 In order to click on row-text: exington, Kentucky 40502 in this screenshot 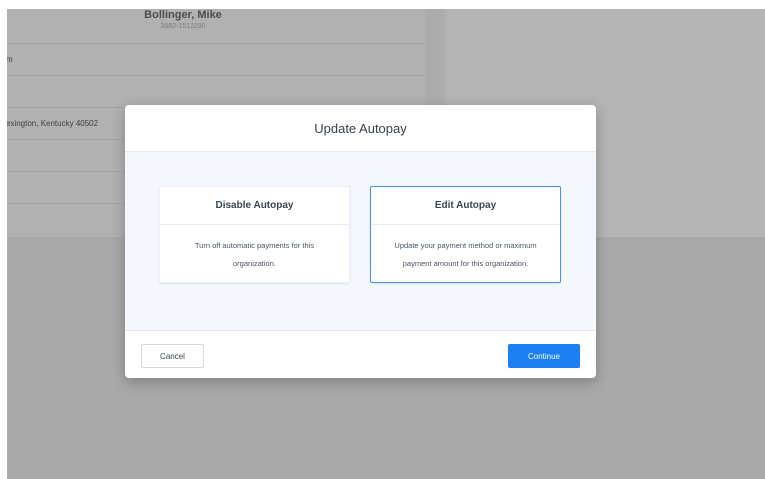, I will do `click(53, 123)`.